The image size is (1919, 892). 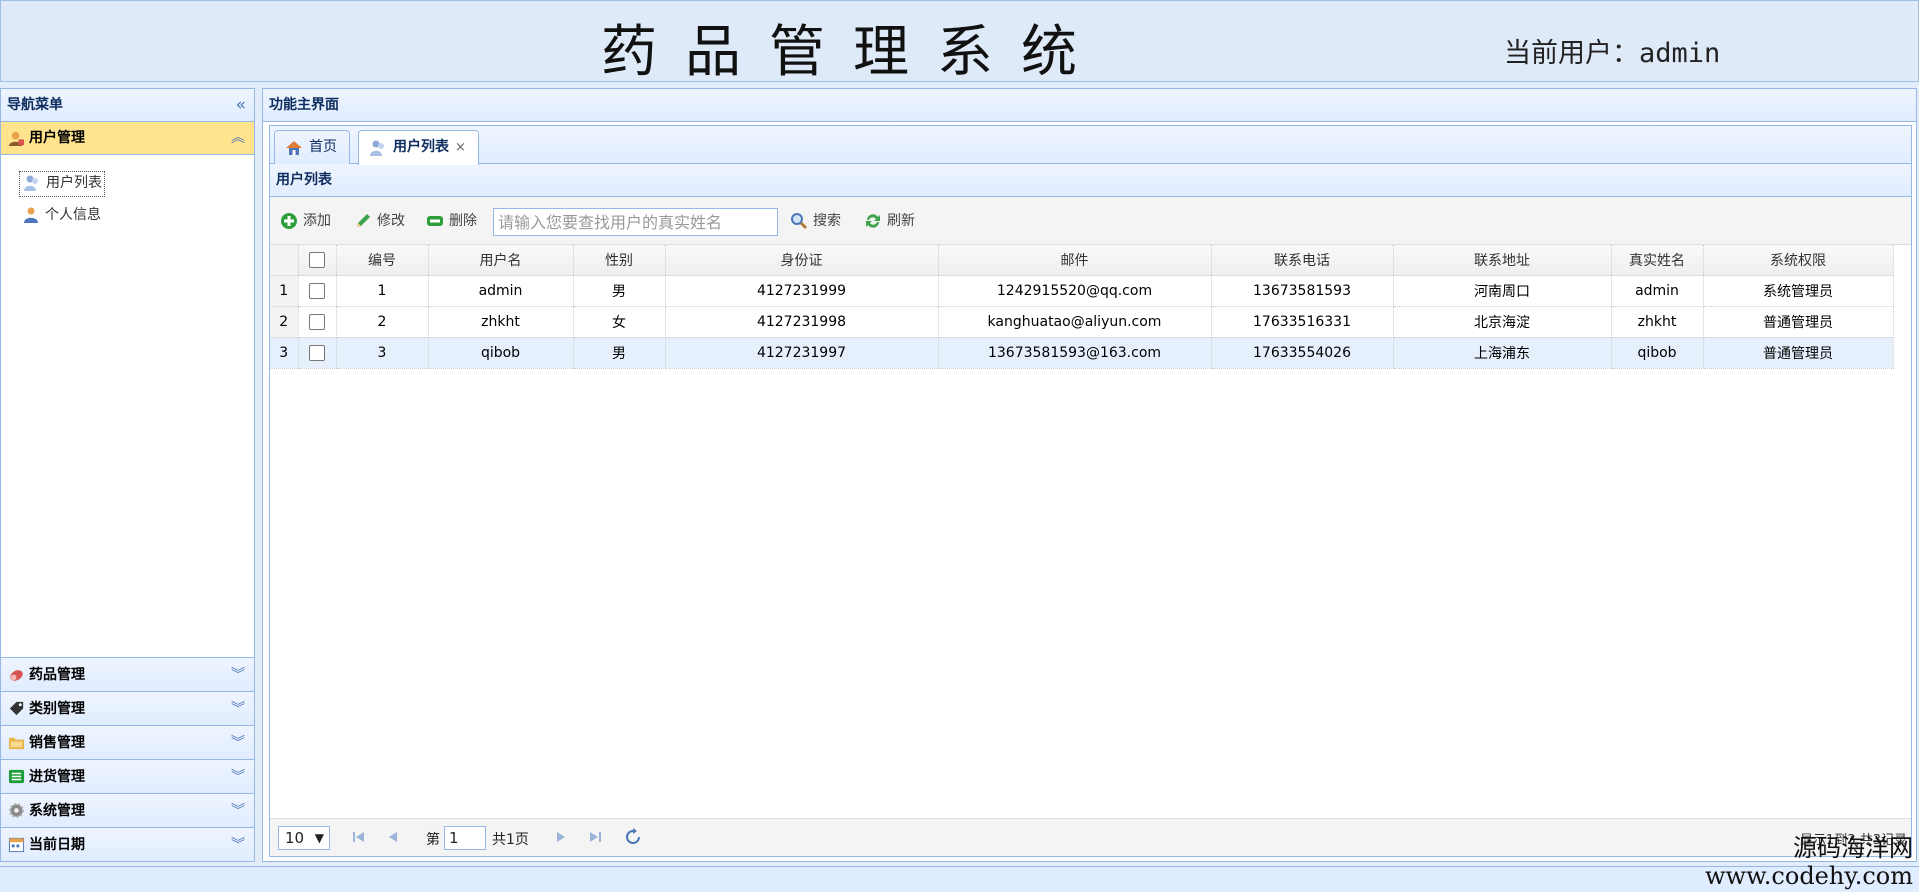 I want to click on pill-icon, so click(x=16, y=675).